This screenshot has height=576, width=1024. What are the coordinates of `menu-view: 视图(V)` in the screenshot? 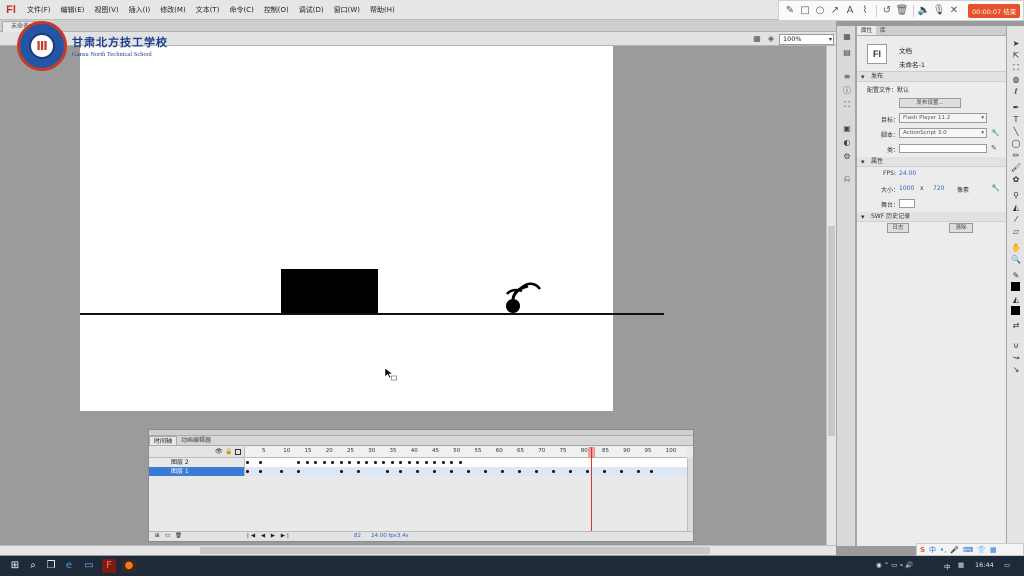 It's located at (106, 10).